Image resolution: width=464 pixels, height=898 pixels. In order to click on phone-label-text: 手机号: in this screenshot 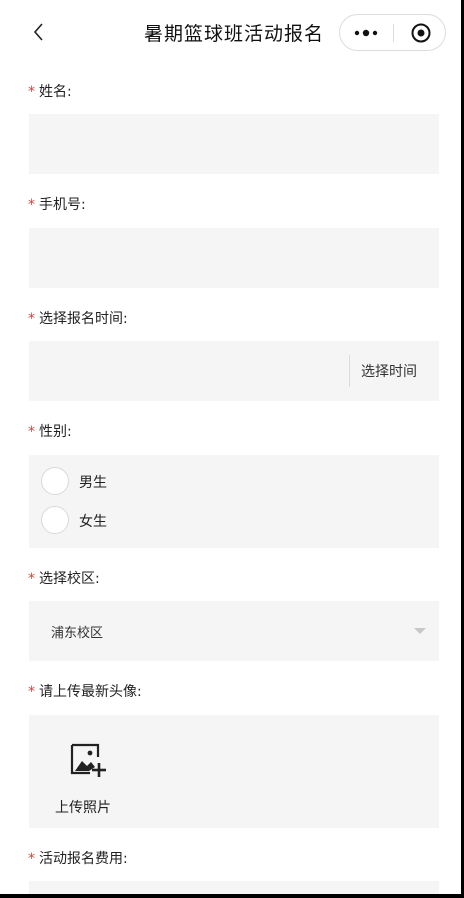, I will do `click(62, 205)`.